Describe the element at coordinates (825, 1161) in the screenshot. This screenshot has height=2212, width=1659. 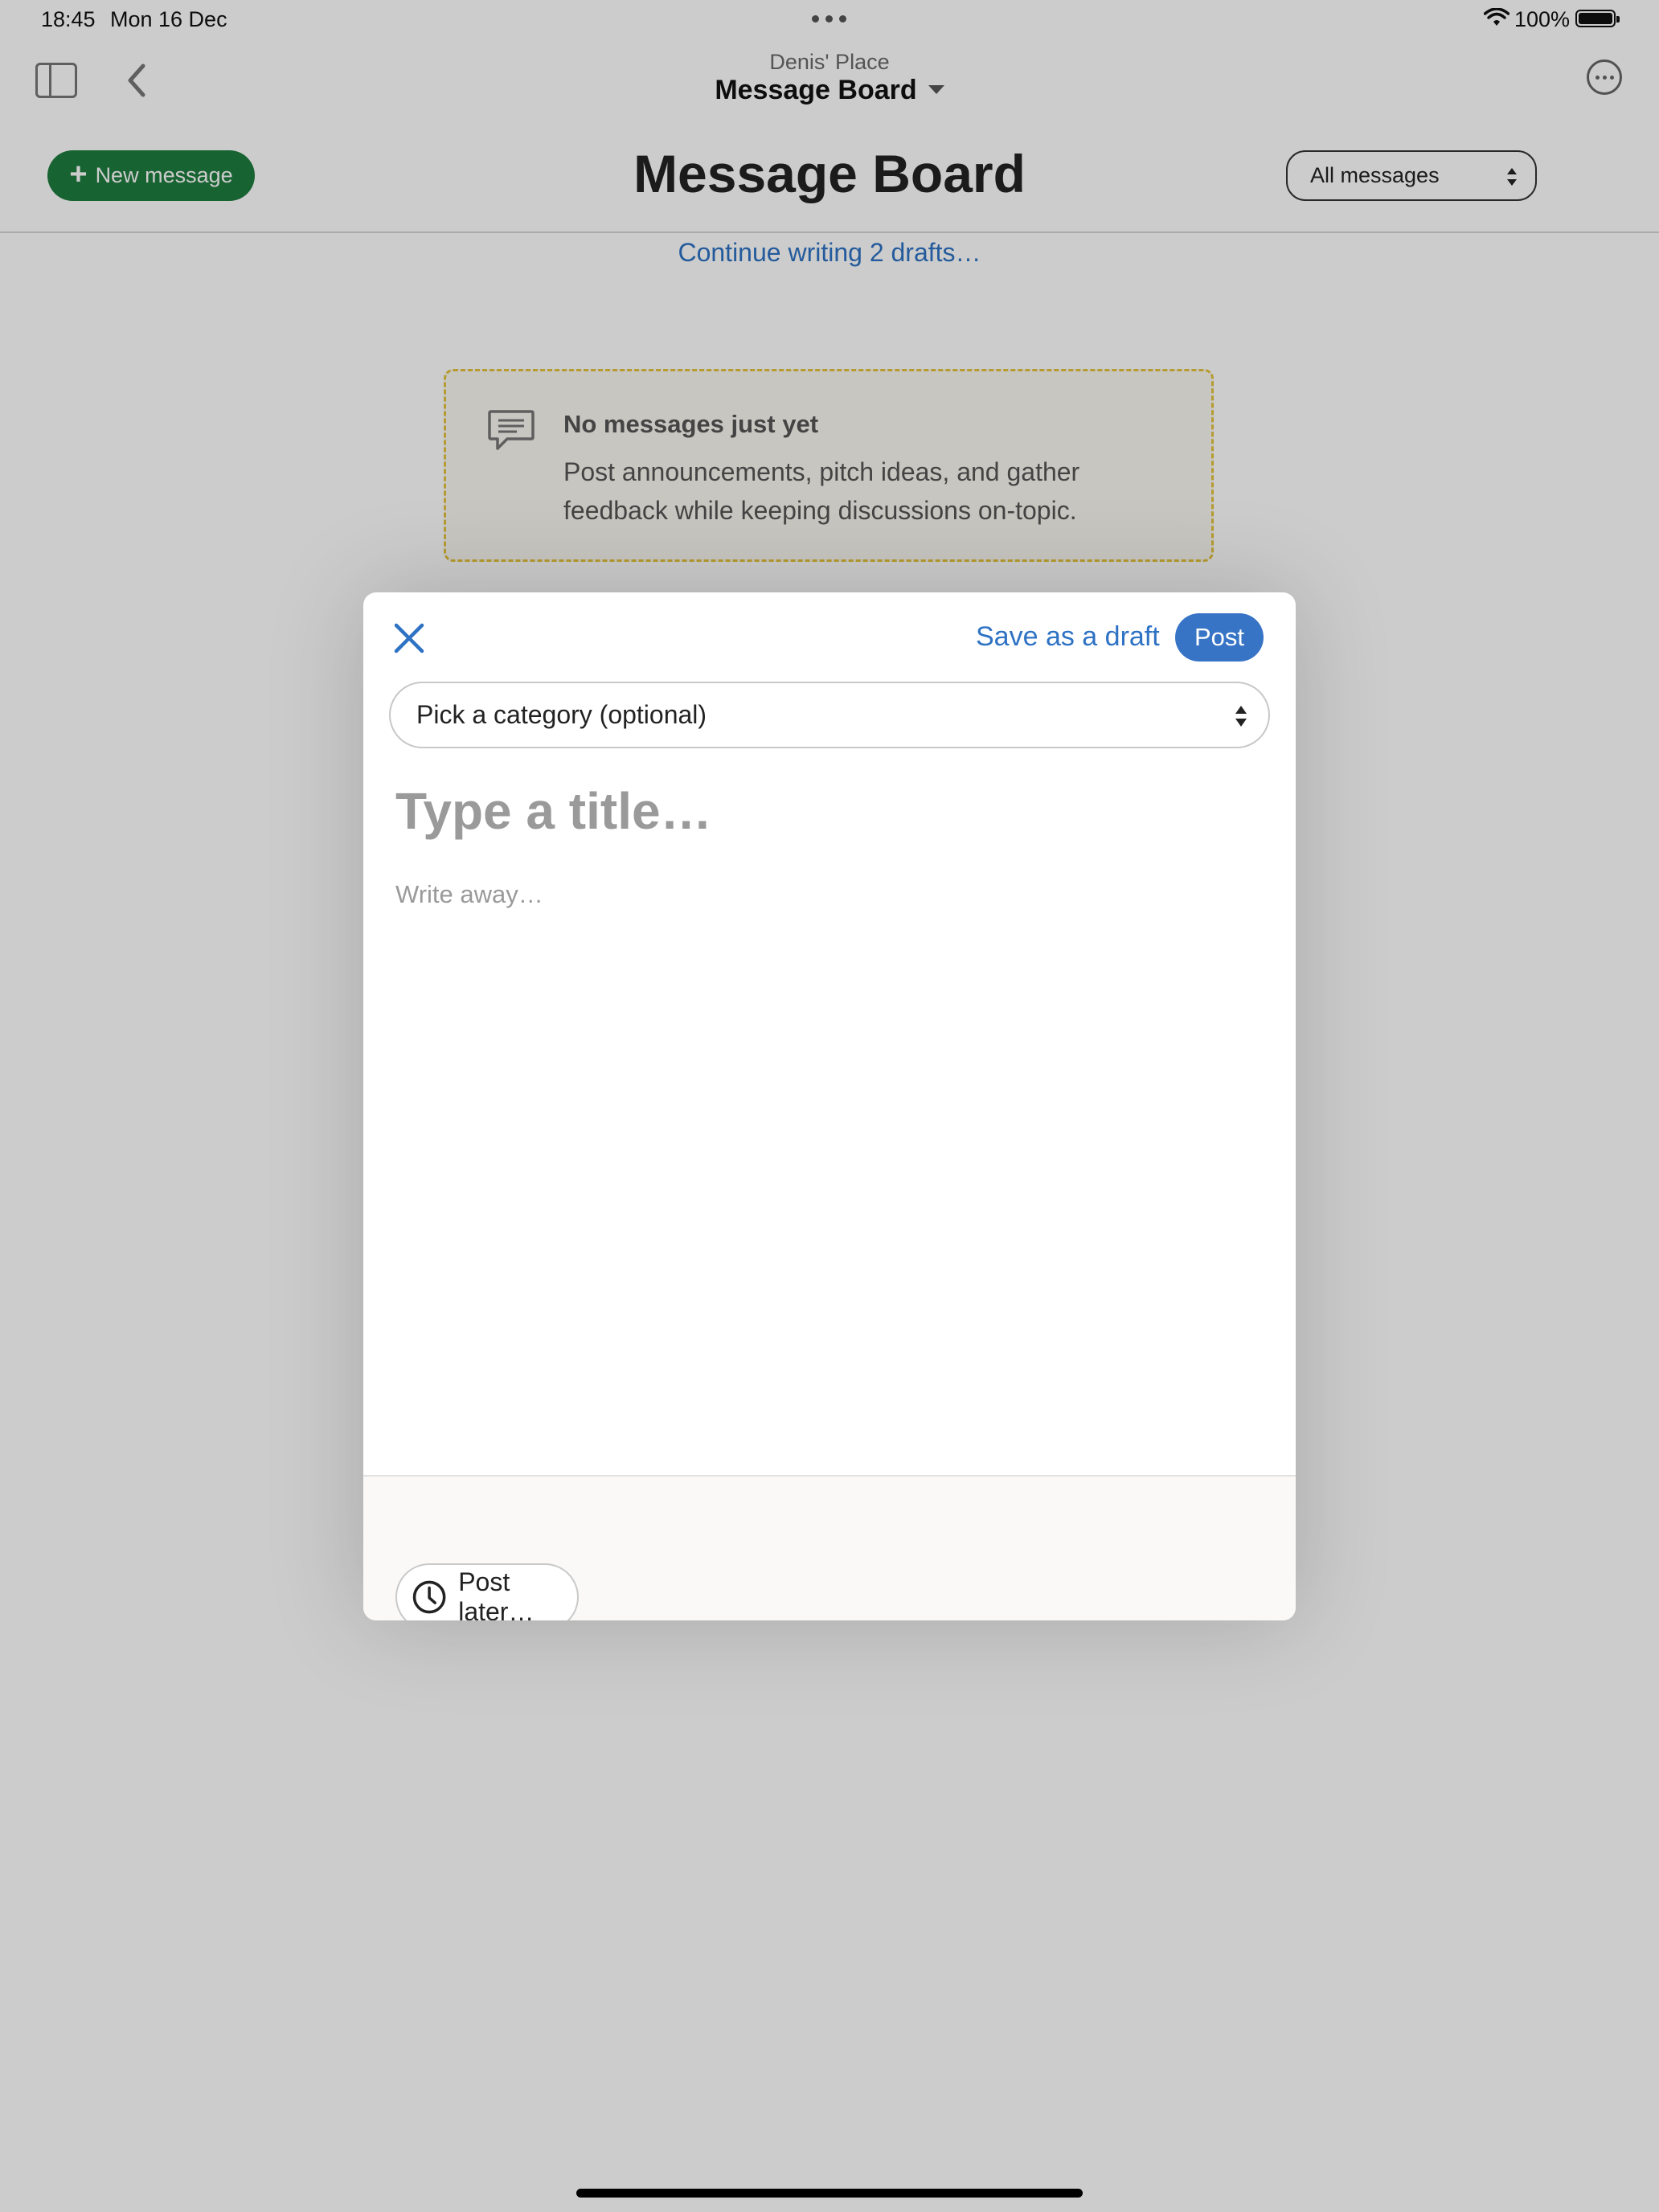
I see `body-textarea` at that location.